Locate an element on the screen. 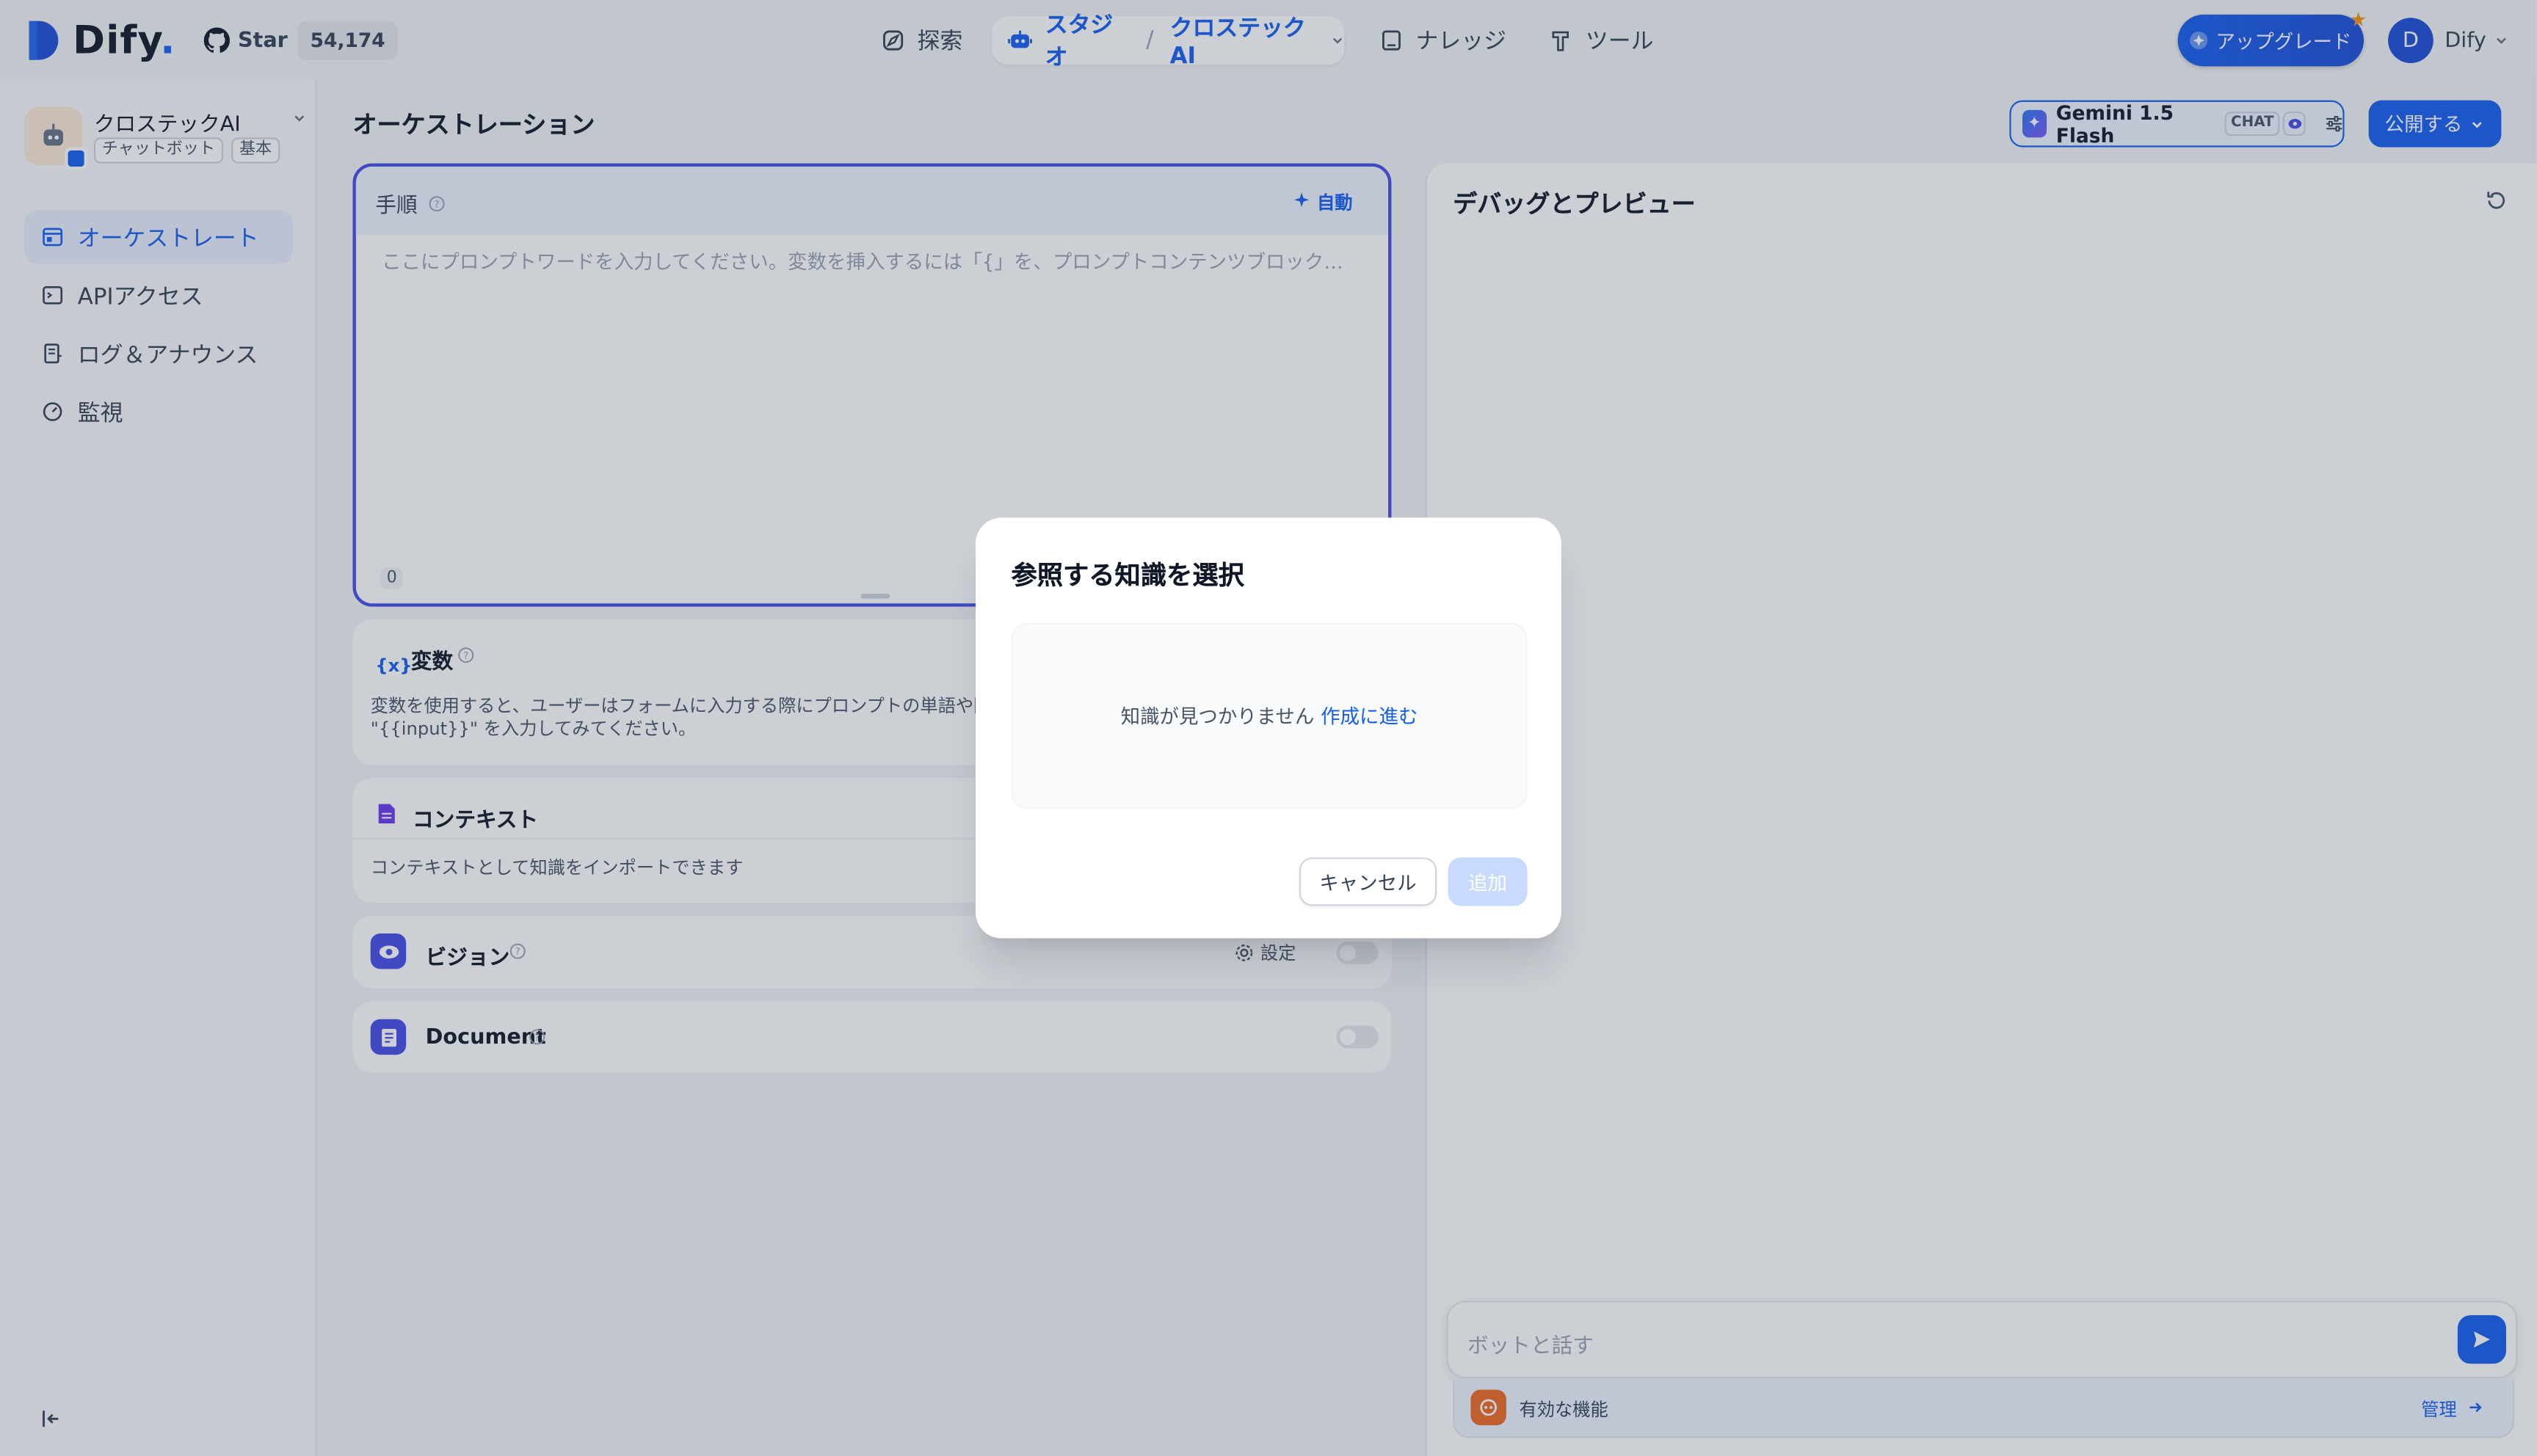 This screenshot has width=2537, height=1456. select-knowledge-dialog: 参照する知識を選択 知識が見つかりません 作成に進む キャンセル 追加 is located at coordinates (1268, 728).